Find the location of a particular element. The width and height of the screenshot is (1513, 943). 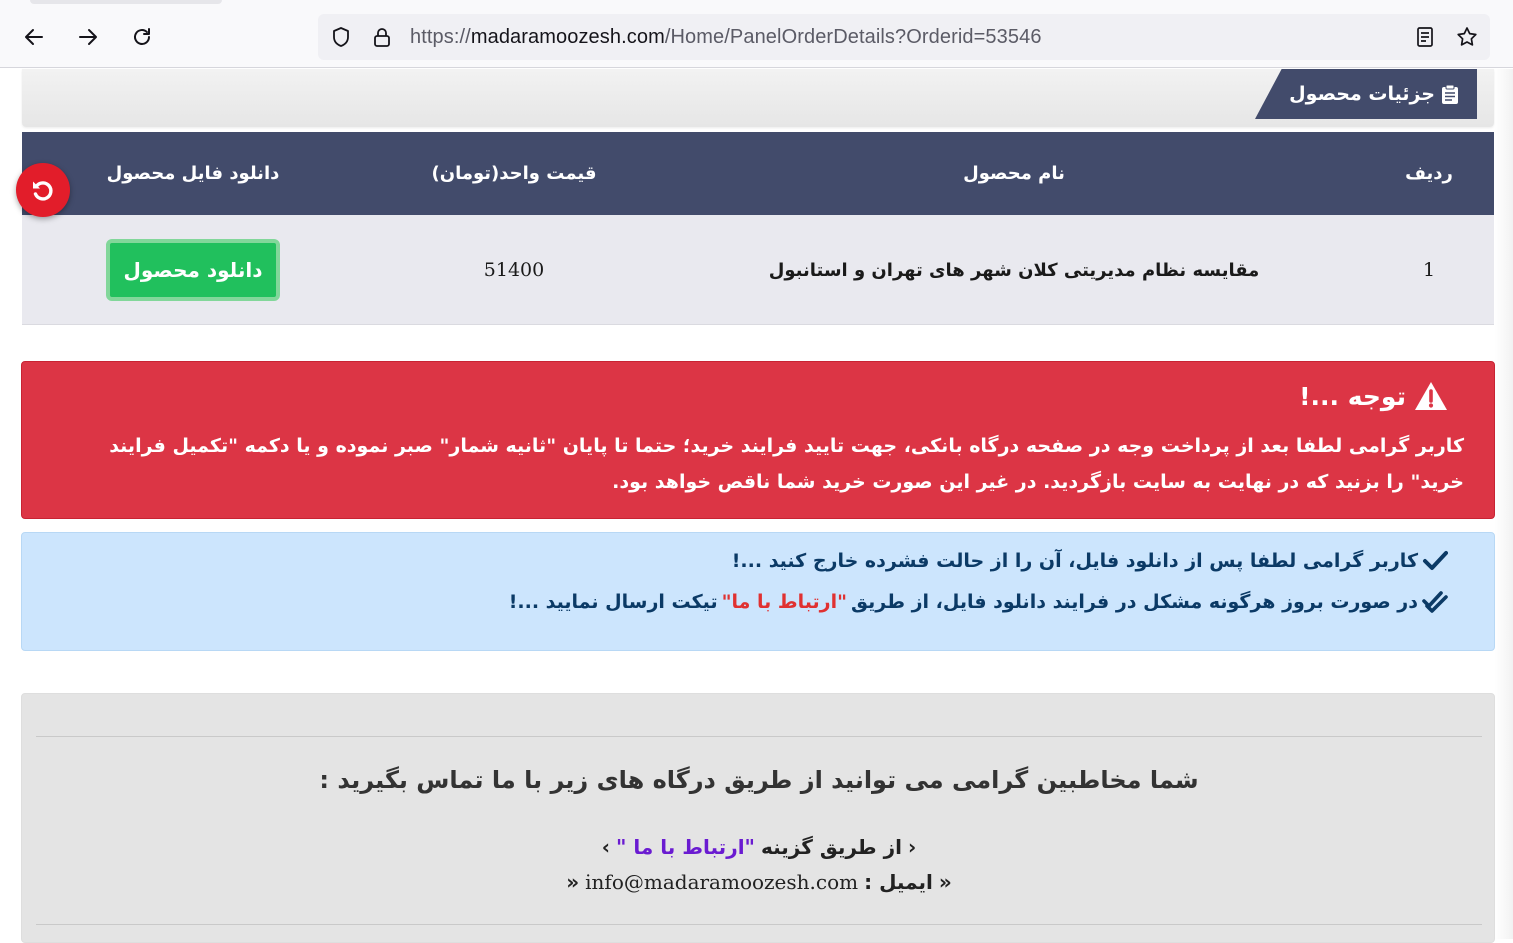

column-header-row: ردیف is located at coordinates (1429, 173).